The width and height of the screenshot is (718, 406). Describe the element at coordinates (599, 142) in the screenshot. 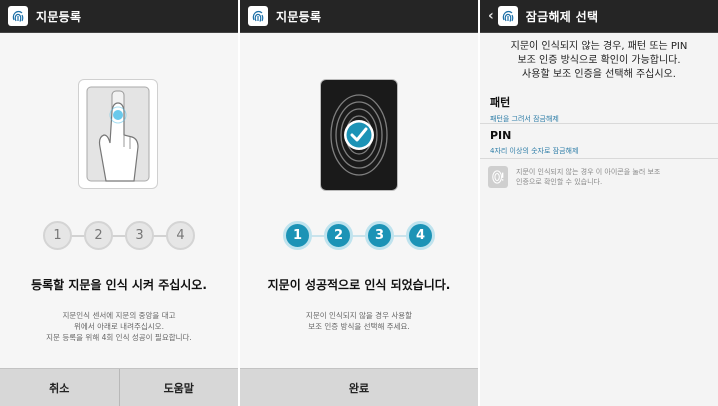

I see `option-pin: PIN 4자리 이상의 숫자로 잠금해제` at that location.